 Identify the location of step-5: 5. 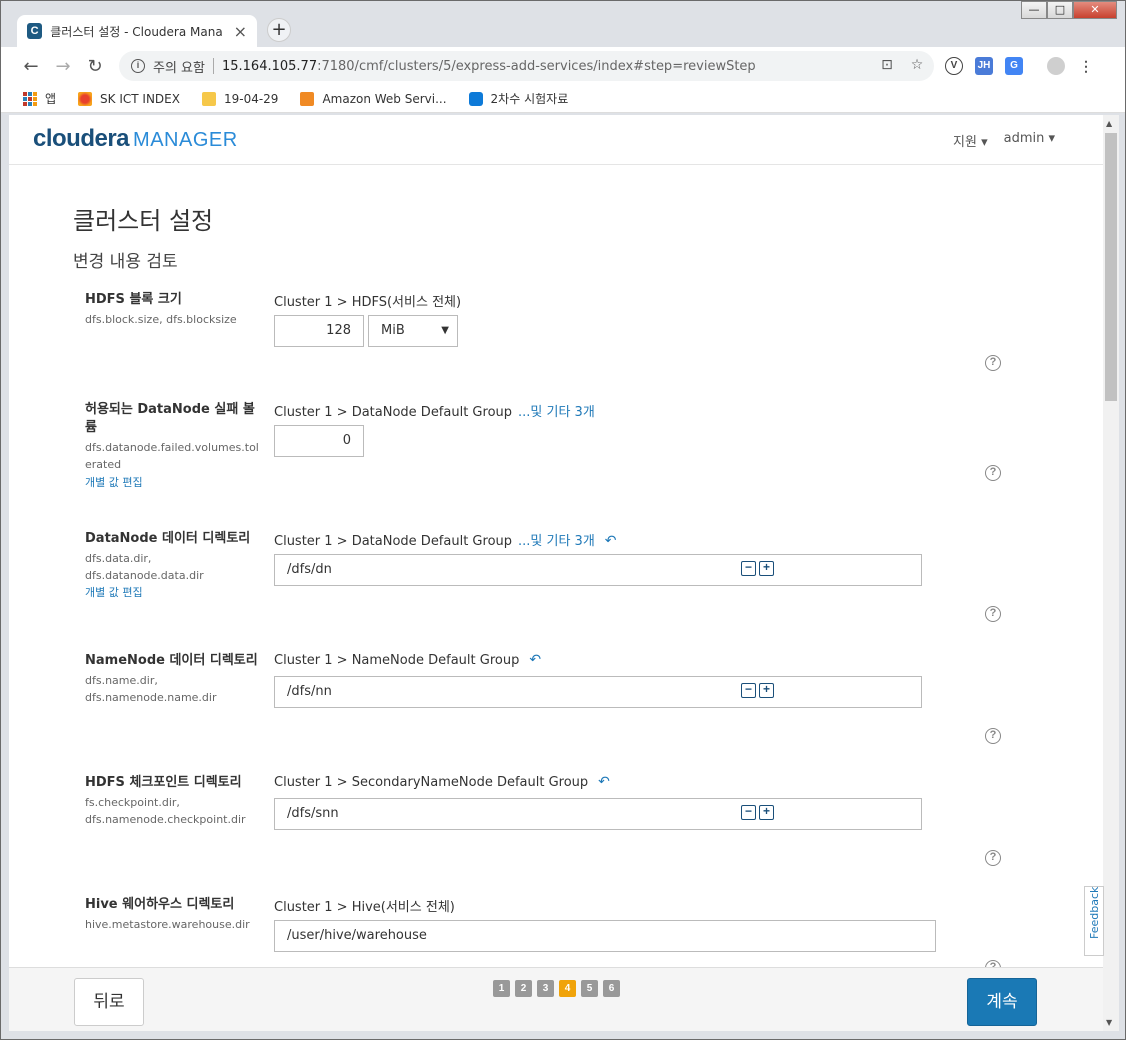
(589, 988).